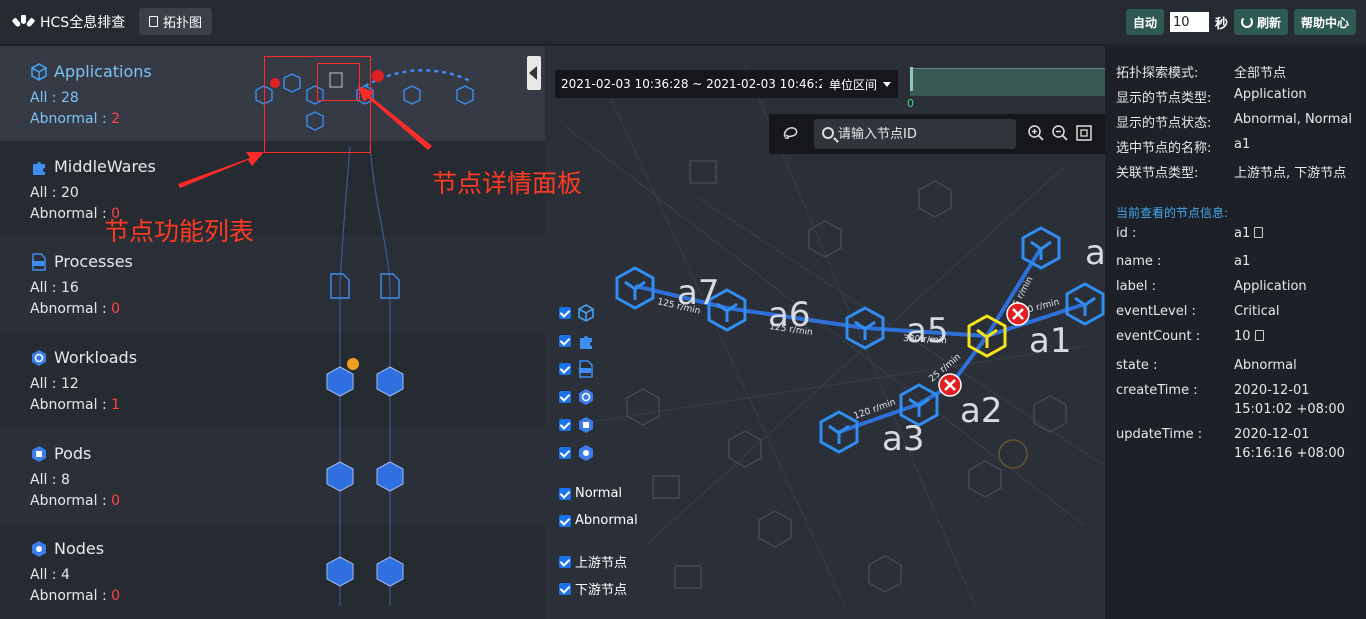 The height and width of the screenshot is (619, 1366). Describe the element at coordinates (272, 379) in the screenshot. I see `category-workloads: Workloads All : 12 Abnormal : 1` at that location.